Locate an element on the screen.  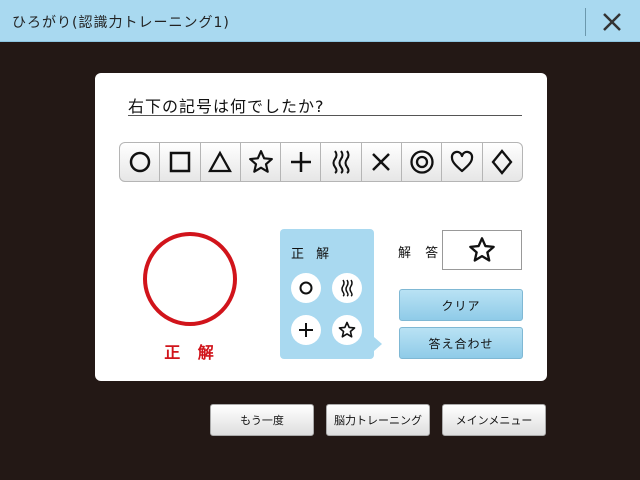
close-button is located at coordinates (612, 22).